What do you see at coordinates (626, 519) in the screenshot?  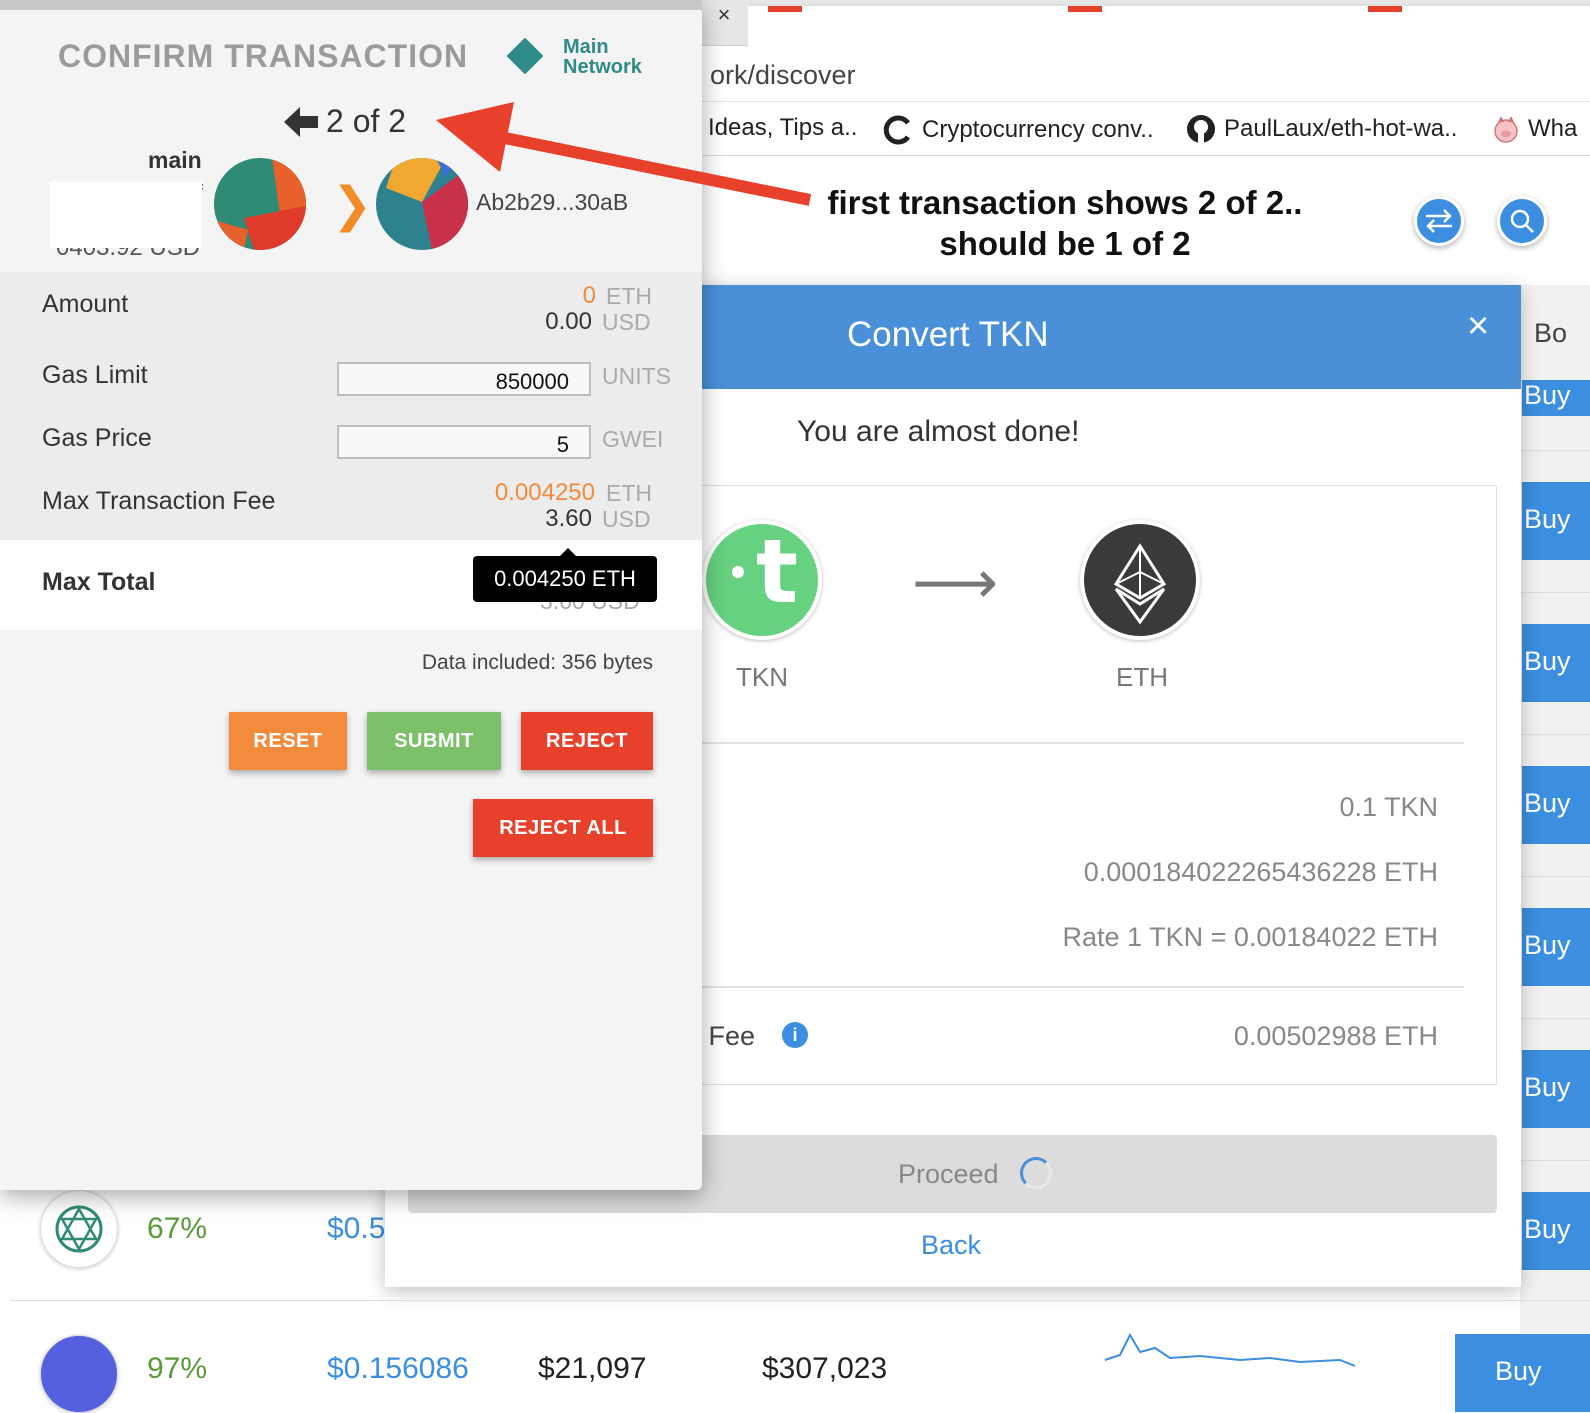 I see `max-fee-usd-unit: USD` at bounding box center [626, 519].